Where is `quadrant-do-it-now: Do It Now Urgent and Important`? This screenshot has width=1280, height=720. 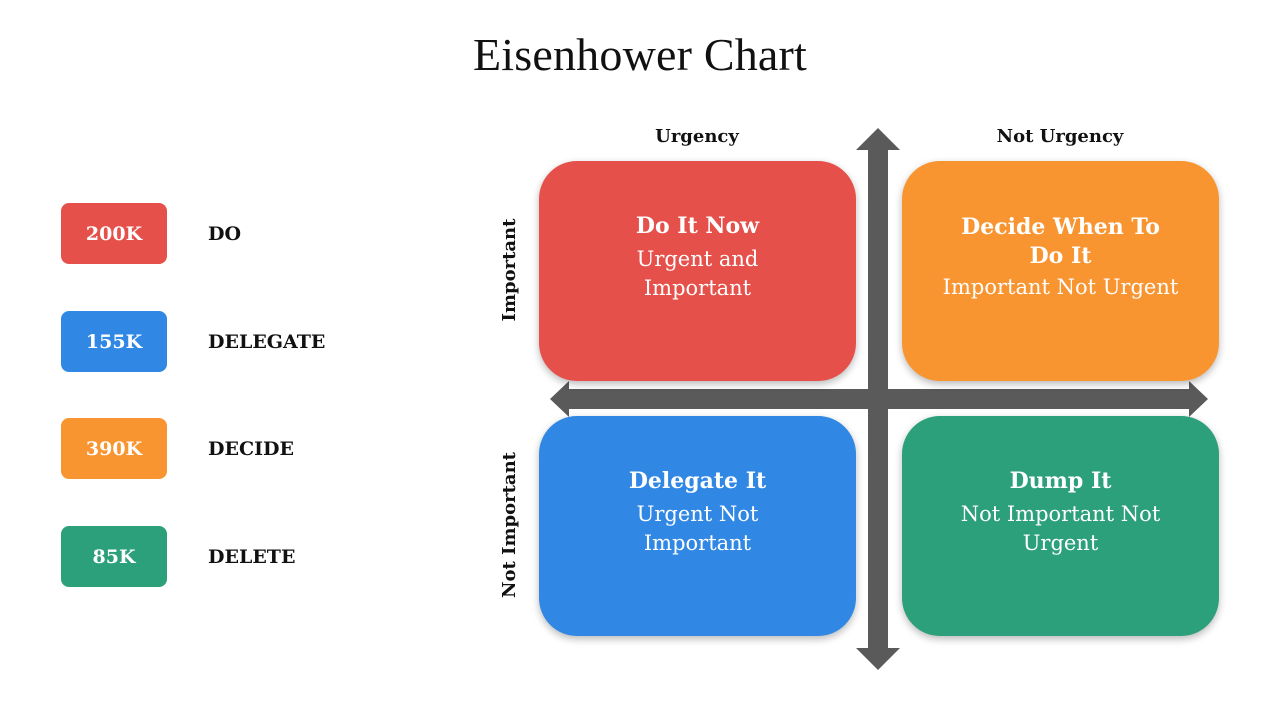
quadrant-do-it-now: Do It Now Urgent and Important is located at coordinates (697, 271).